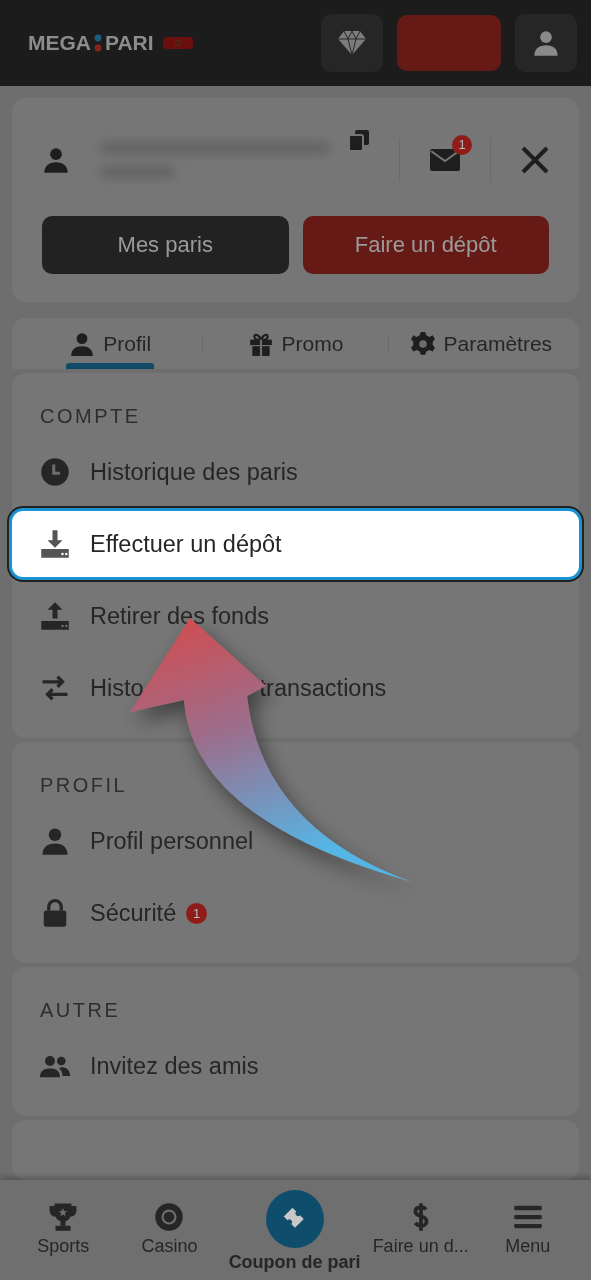  What do you see at coordinates (295, 616) in the screenshot?
I see `account-option: Retirer des fonds` at bounding box center [295, 616].